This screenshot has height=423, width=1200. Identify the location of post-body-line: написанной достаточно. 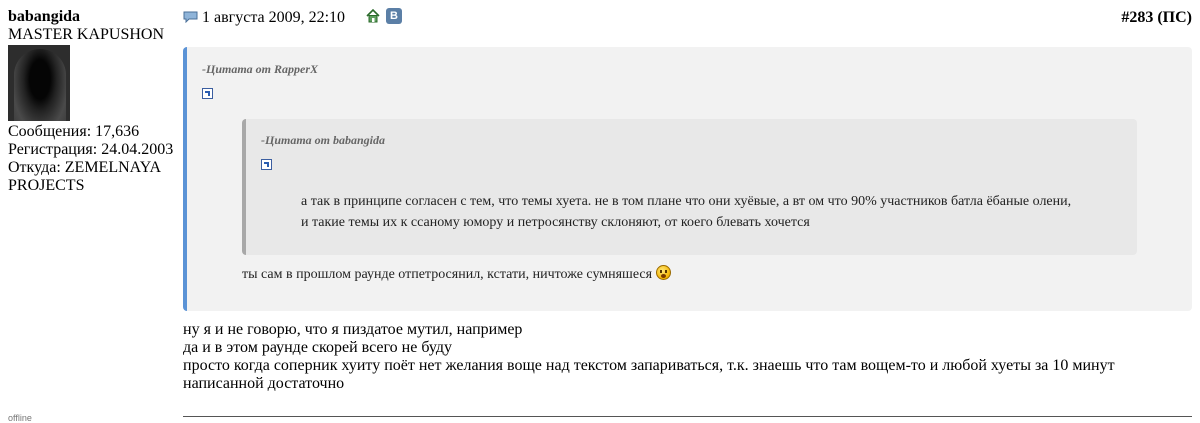
(264, 383).